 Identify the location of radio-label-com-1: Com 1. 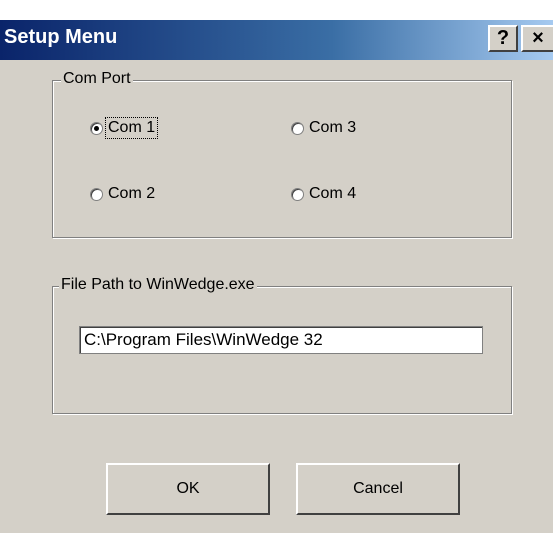
(131, 128).